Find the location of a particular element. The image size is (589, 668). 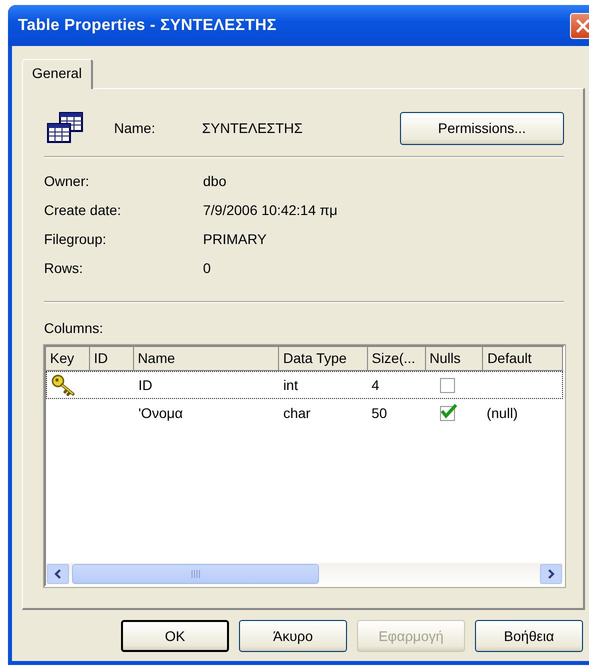

table-cell: 4 is located at coordinates (375, 385).